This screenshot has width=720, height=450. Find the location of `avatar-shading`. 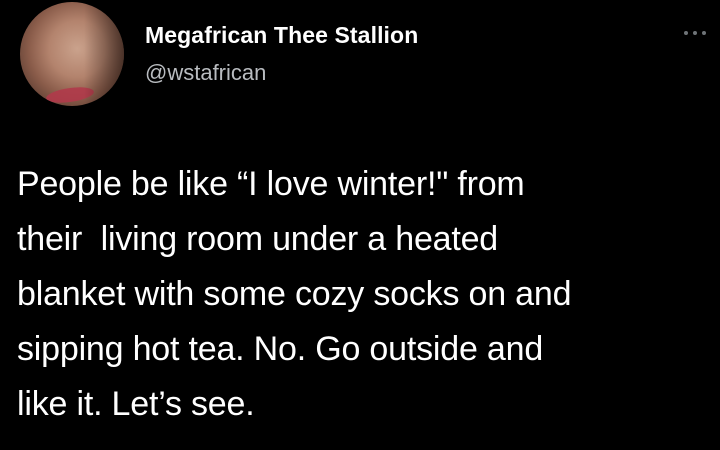

avatar-shading is located at coordinates (104, 54).